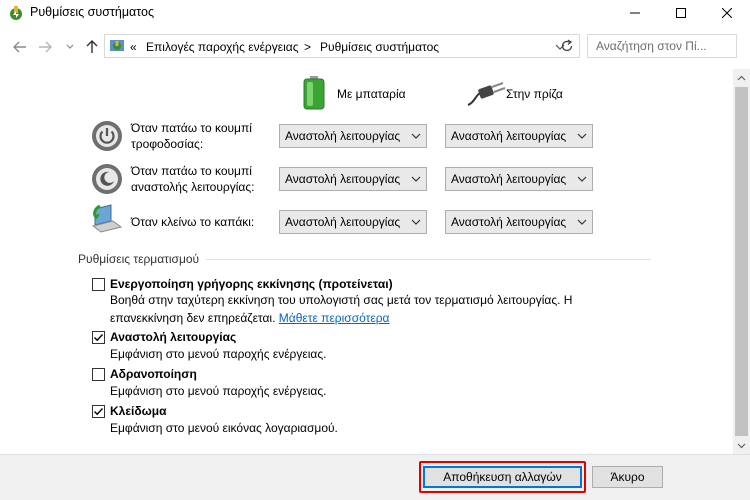  I want to click on lid-close-battery-value: Αναστολή λειτουργίας, so click(343, 222).